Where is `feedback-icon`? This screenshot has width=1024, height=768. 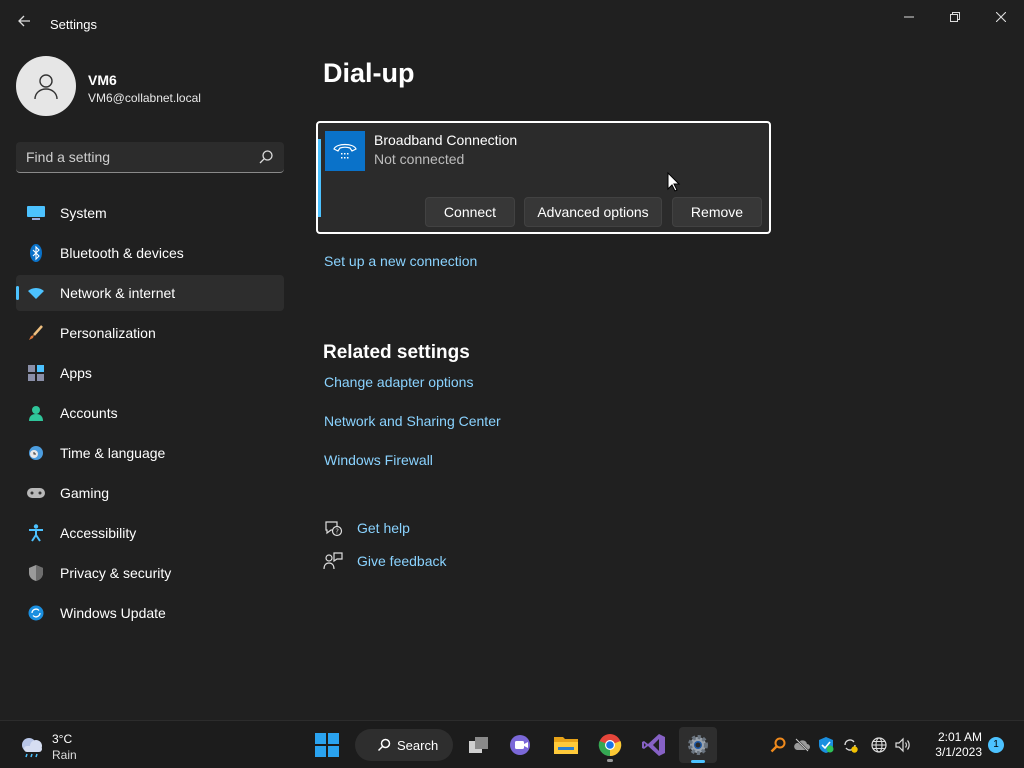 feedback-icon is located at coordinates (333, 561).